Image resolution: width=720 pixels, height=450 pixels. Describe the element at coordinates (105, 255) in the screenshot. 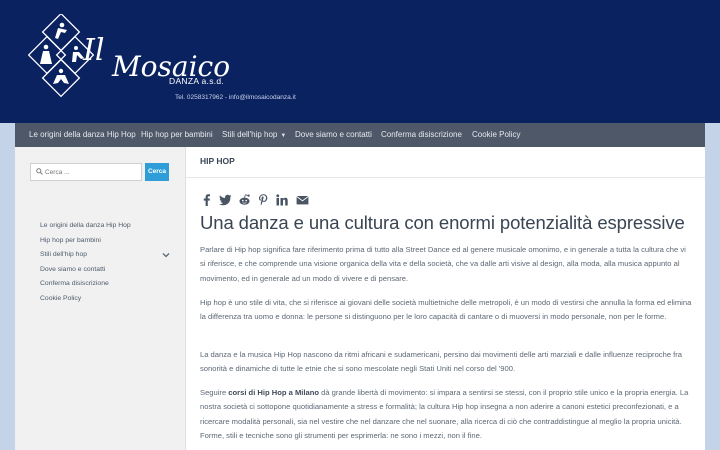

I see `sidebar-item-stili: Stili dell'hip hop` at that location.